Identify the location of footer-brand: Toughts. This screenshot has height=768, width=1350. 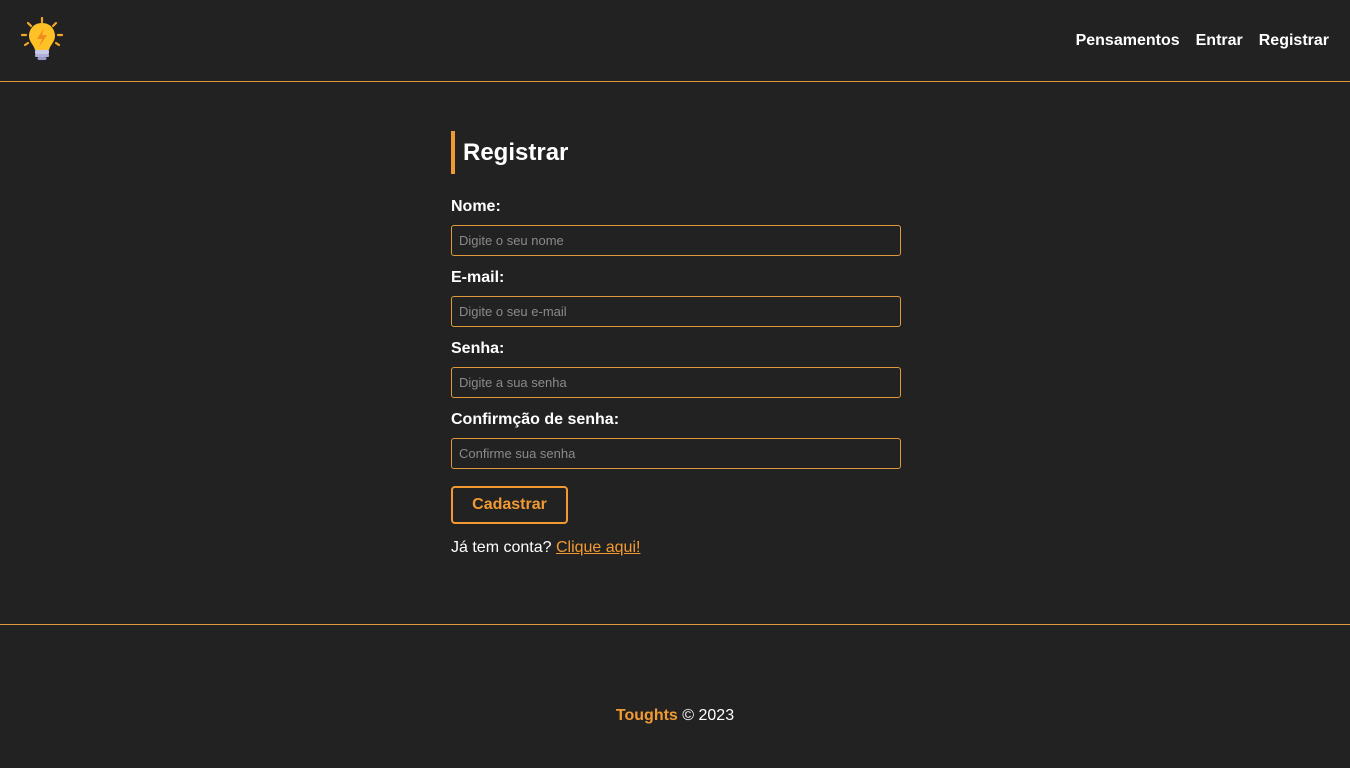
(646, 715).